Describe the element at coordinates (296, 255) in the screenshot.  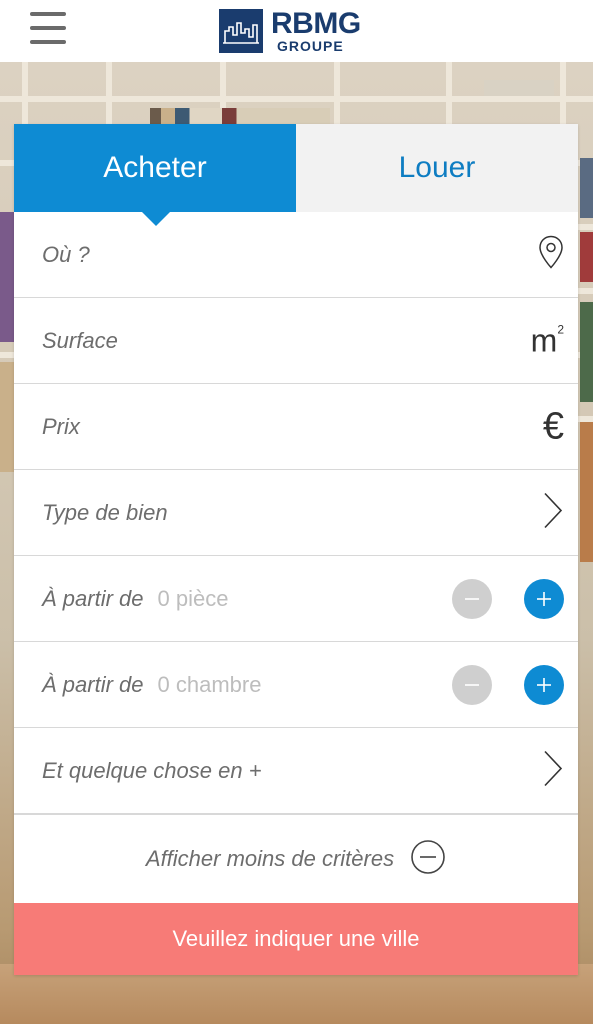
I see `location-field: Où ?` at that location.